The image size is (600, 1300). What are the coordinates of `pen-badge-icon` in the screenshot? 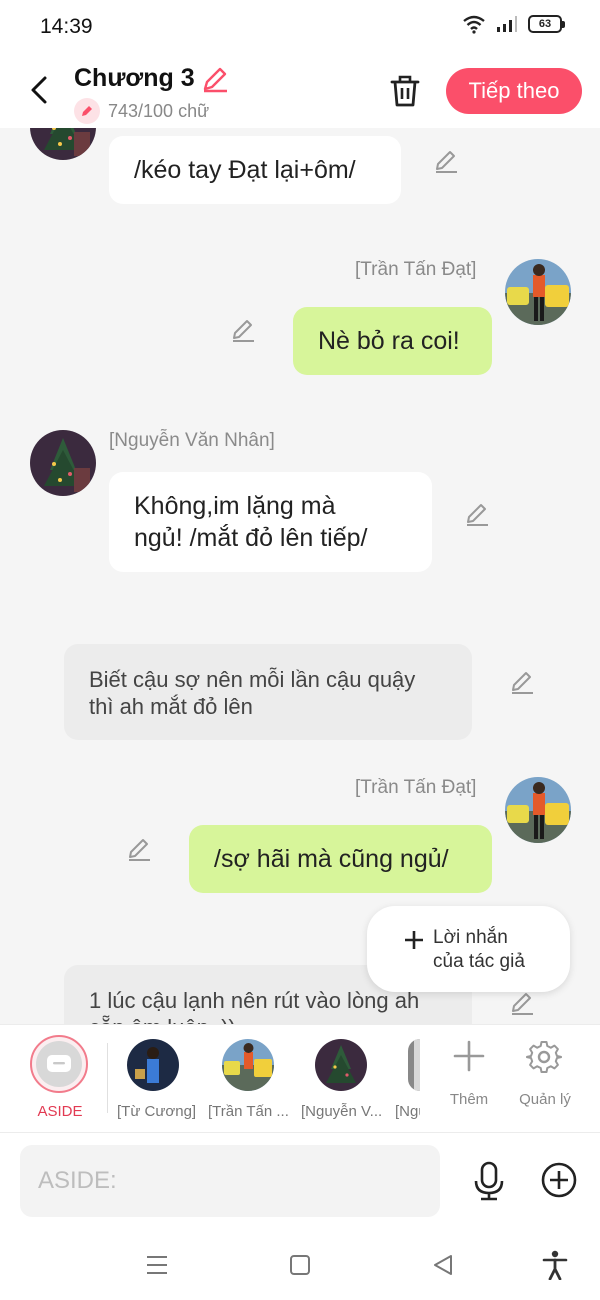 It's located at (87, 111).